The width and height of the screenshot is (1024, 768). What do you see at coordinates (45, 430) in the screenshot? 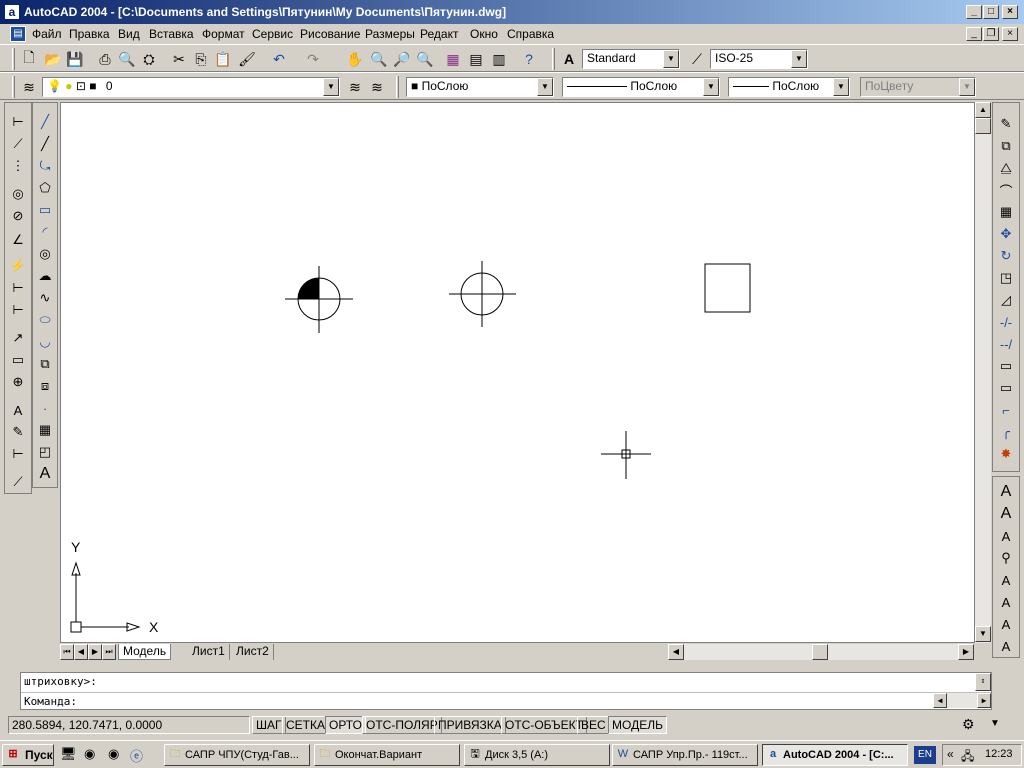
I see `hatch-icon: ▦` at bounding box center [45, 430].